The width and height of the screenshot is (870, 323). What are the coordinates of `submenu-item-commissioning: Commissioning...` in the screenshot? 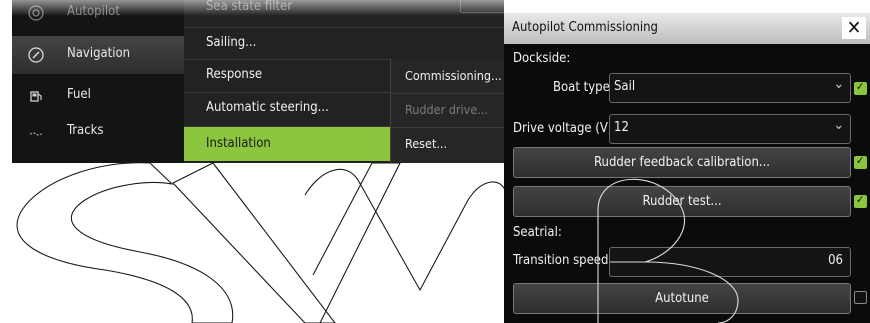 It's located at (447, 76).